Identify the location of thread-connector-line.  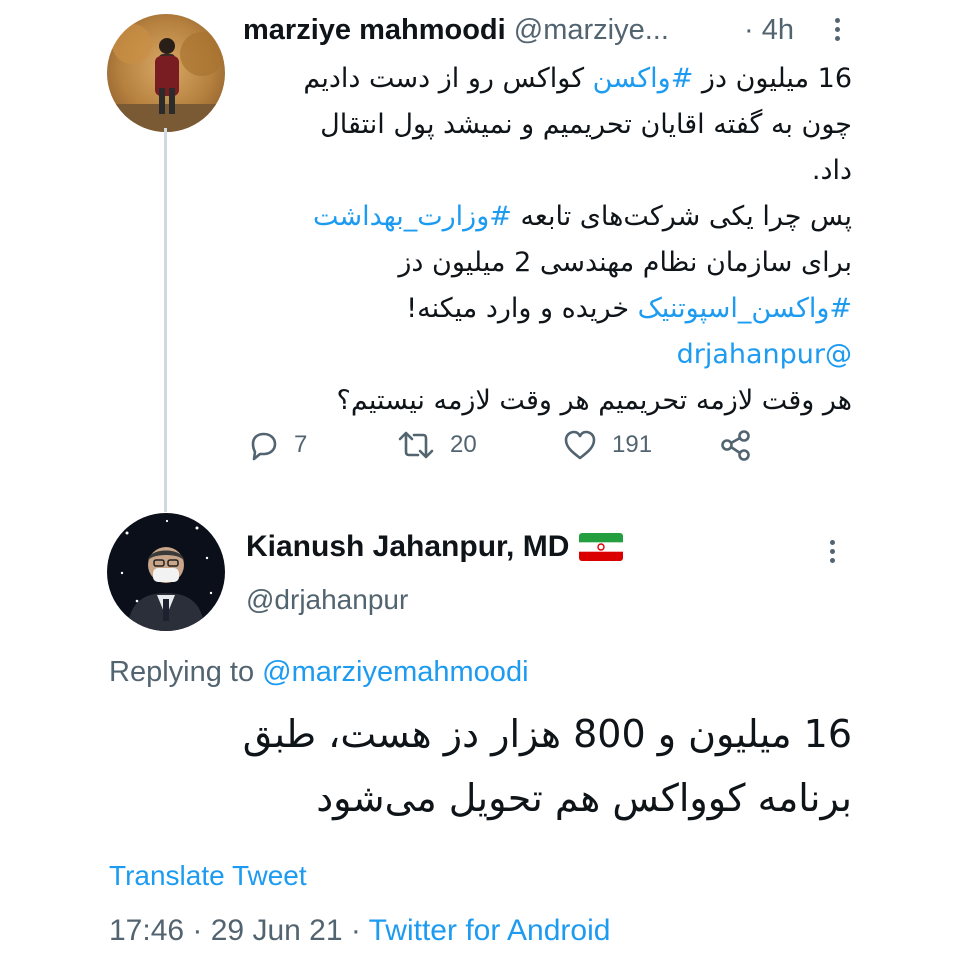
(165, 320).